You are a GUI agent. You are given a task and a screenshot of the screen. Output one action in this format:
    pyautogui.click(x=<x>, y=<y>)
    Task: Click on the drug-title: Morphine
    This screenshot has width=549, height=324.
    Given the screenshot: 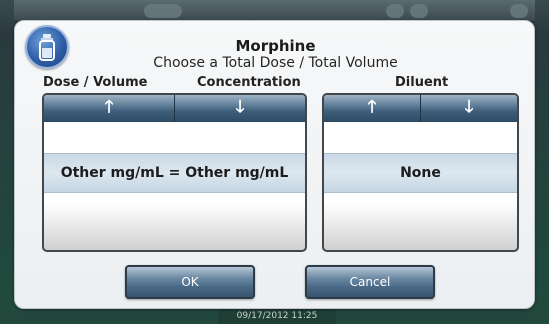 What is the action you would take?
    pyautogui.click(x=275, y=46)
    